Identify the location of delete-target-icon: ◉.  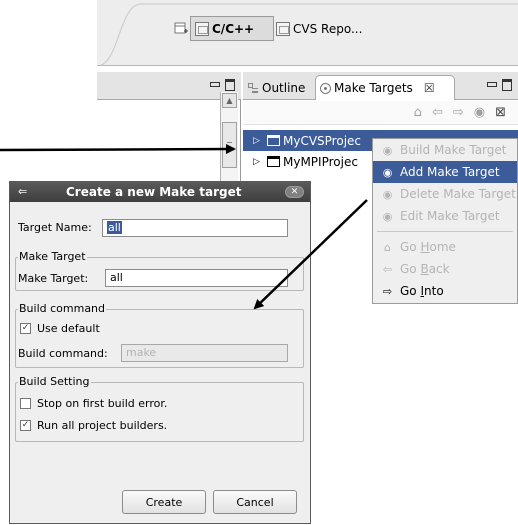
(387, 194).